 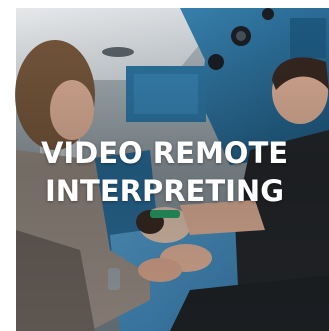 What do you see at coordinates (164, 191) in the screenshot?
I see `tile-title-line-2: INTERPRETING` at bounding box center [164, 191].